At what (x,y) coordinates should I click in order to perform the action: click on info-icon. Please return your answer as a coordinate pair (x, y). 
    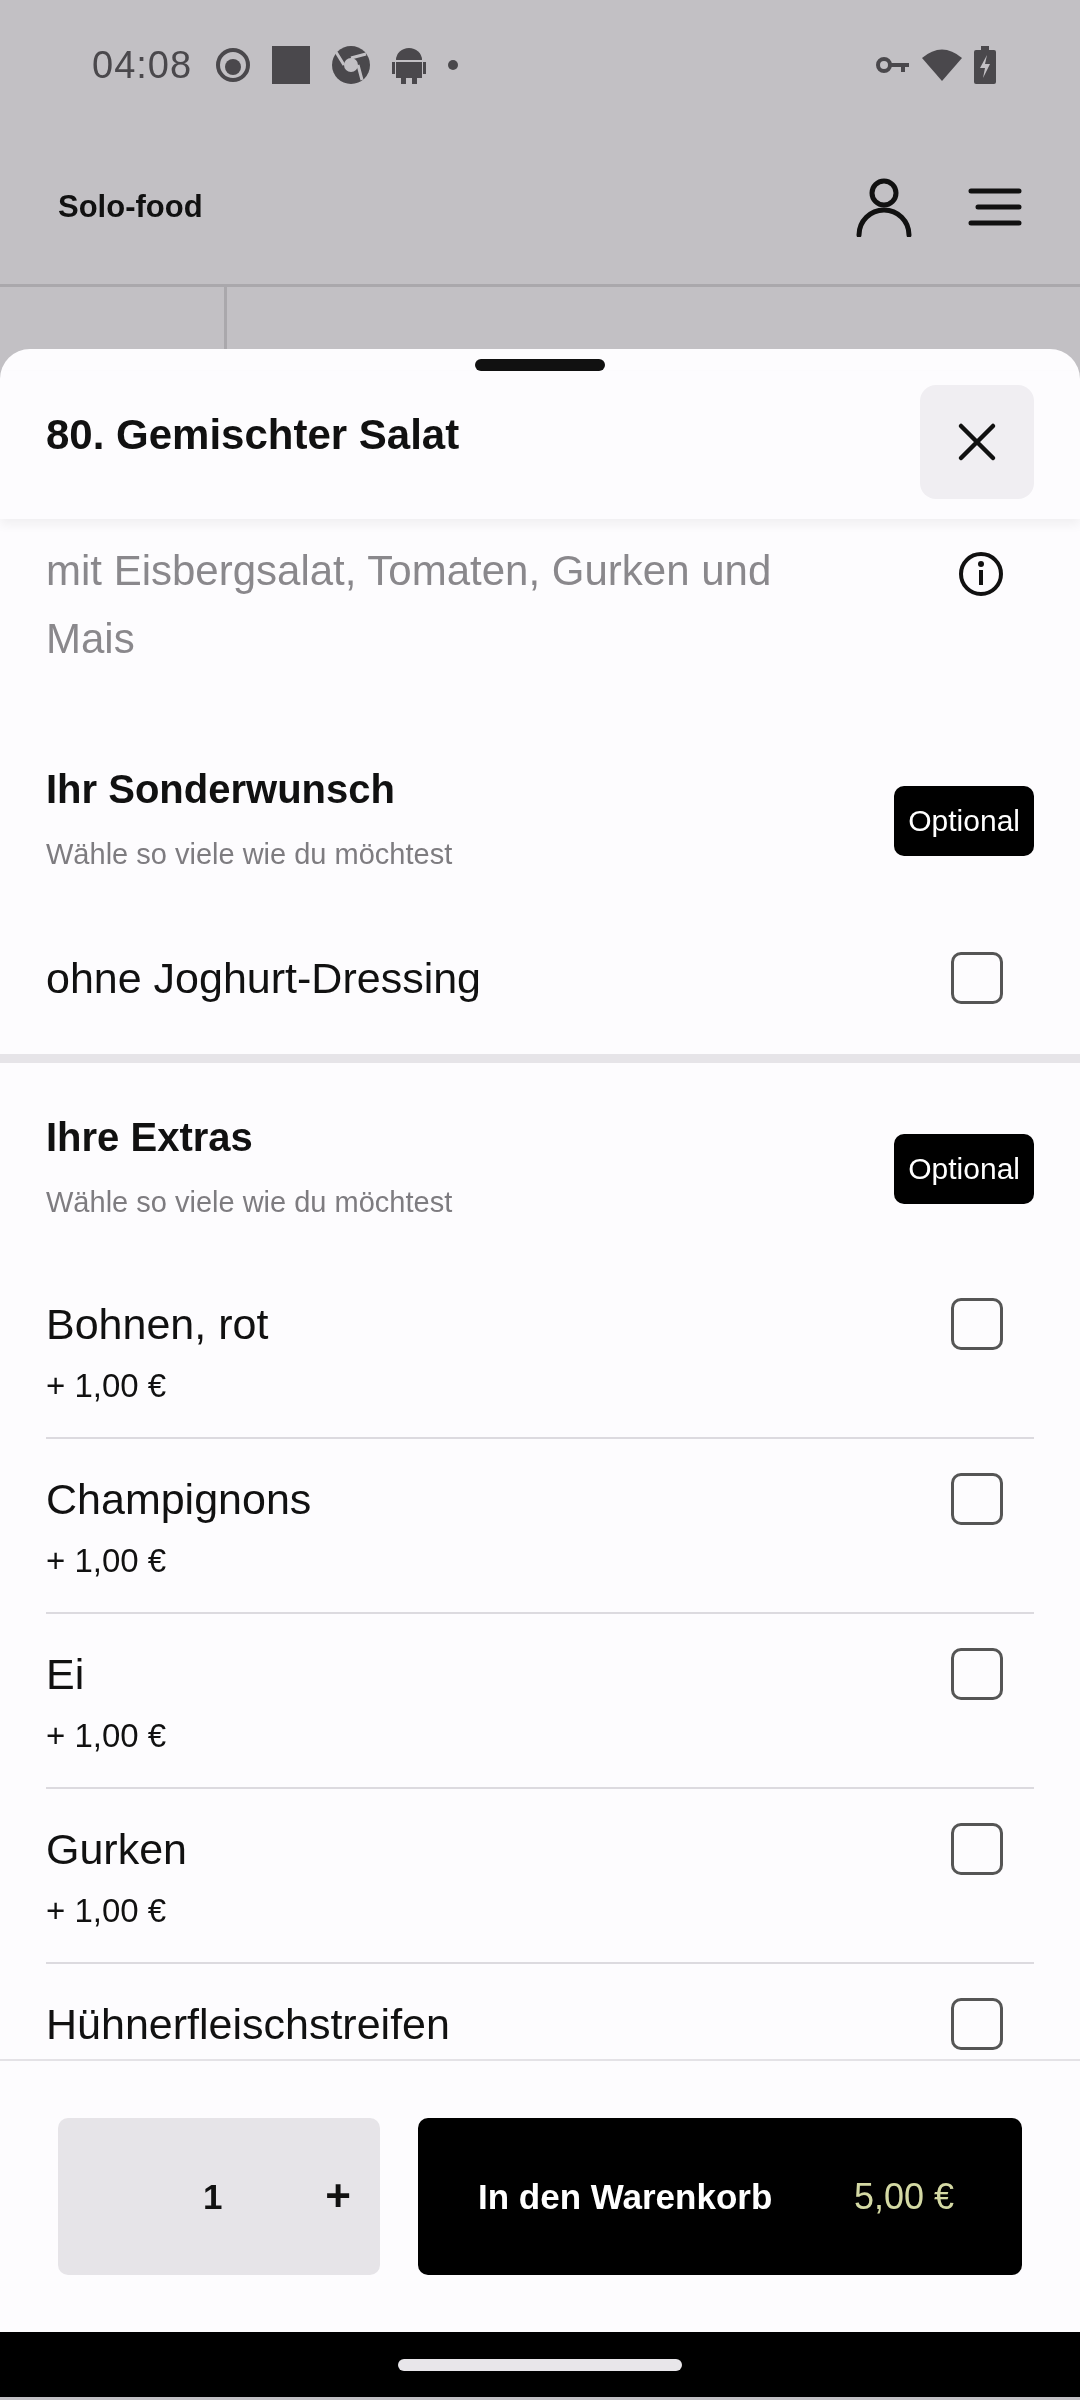
    Looking at the image, I should click on (981, 574).